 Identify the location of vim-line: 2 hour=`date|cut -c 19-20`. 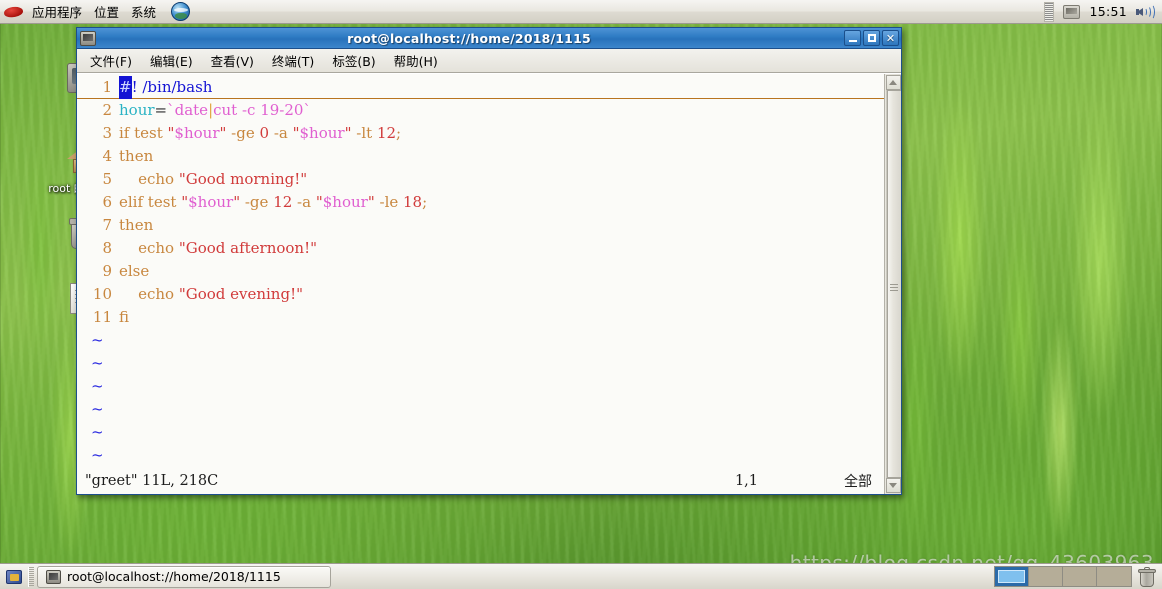
(480, 110).